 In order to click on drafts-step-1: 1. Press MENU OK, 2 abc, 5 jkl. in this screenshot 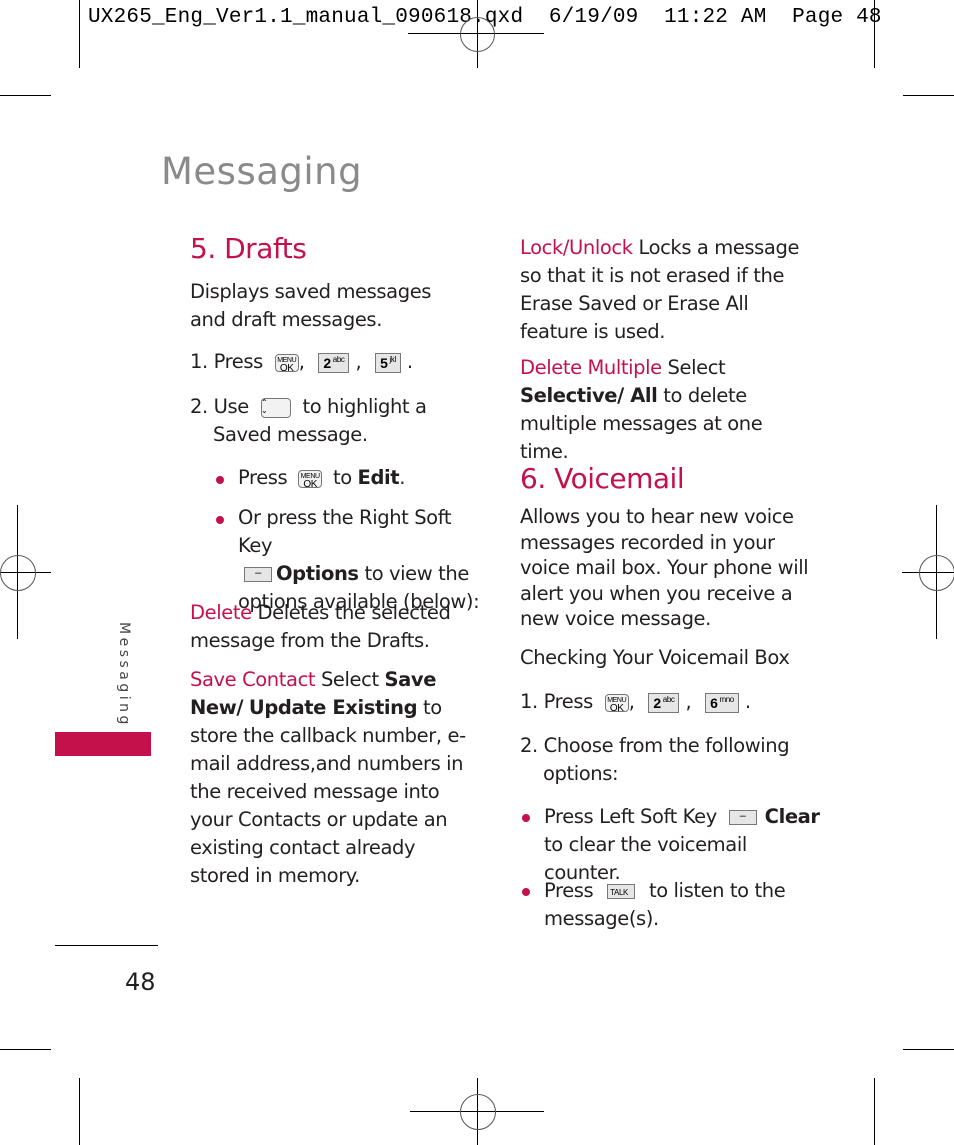, I will do `click(301, 362)`.